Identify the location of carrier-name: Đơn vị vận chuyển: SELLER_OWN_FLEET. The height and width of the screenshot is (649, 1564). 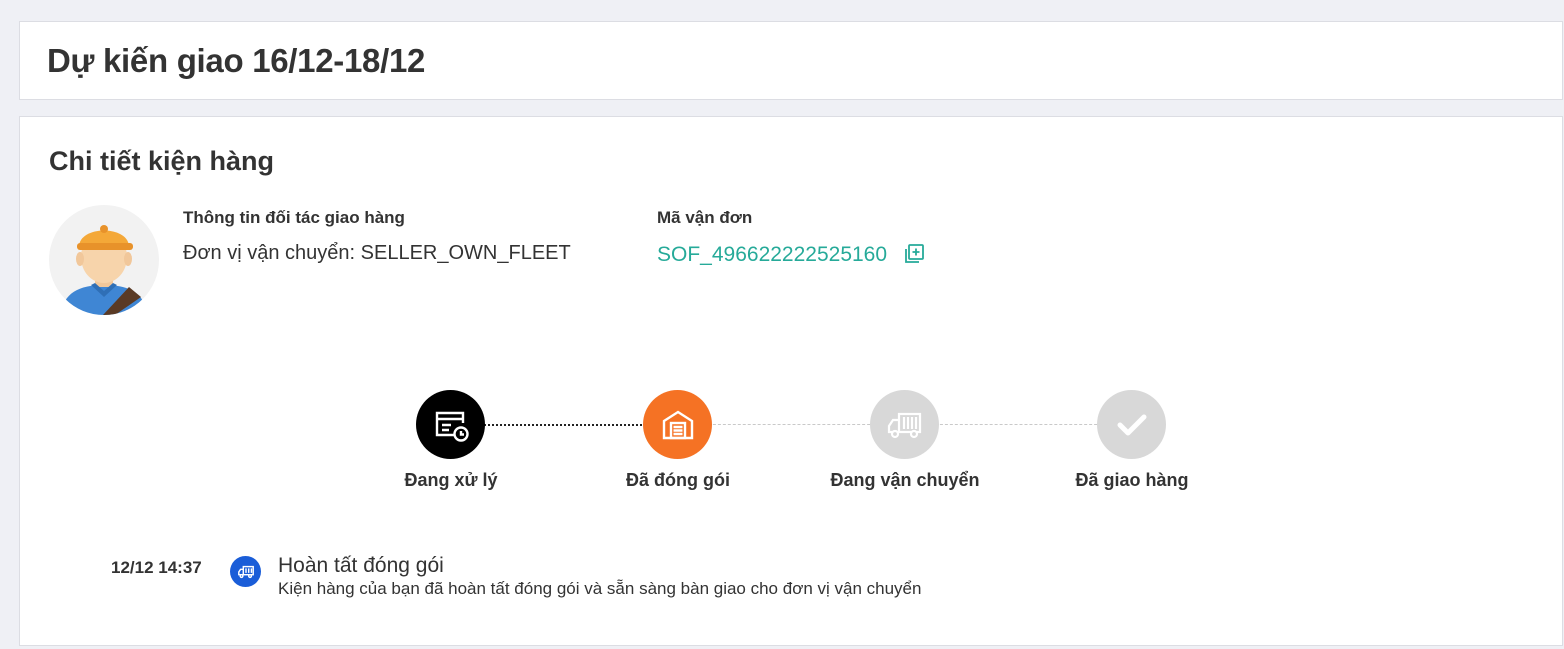
(377, 253).